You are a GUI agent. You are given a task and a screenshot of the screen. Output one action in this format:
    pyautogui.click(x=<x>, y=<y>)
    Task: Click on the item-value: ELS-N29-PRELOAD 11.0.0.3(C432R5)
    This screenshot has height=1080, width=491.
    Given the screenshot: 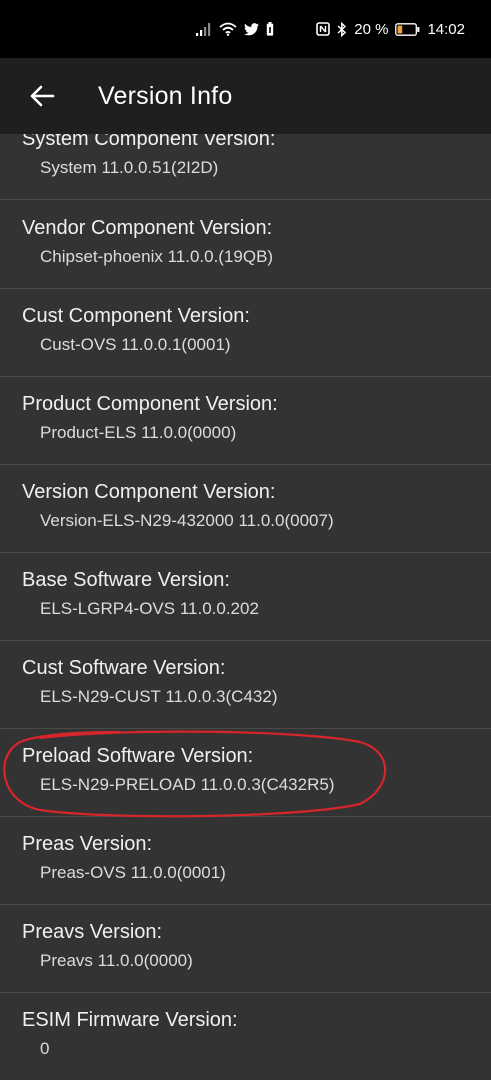 What is the action you would take?
    pyautogui.click(x=187, y=784)
    